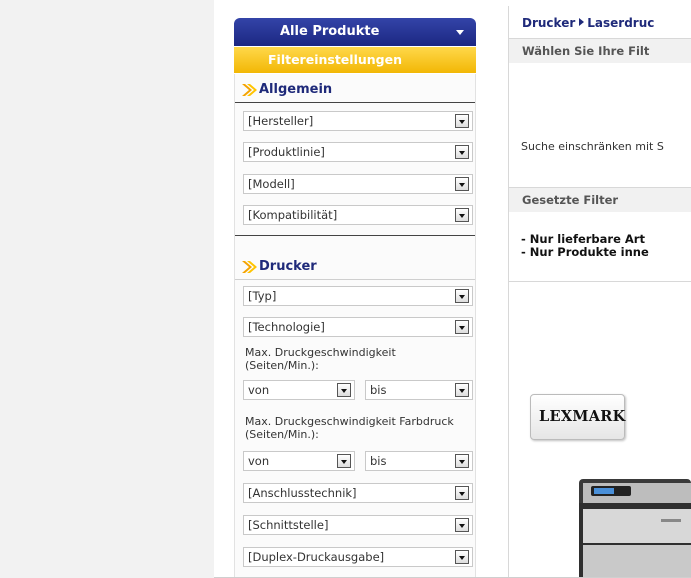 This screenshot has height=578, width=691. Describe the element at coordinates (358, 296) in the screenshot. I see `select-type: [Typ]` at that location.